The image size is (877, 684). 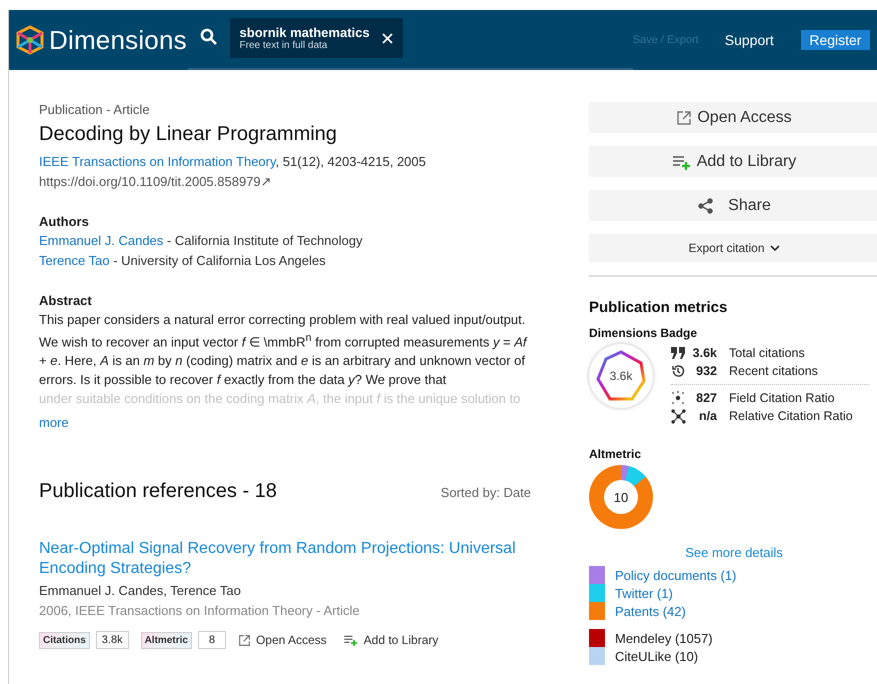 I want to click on history-icon, so click(x=678, y=371).